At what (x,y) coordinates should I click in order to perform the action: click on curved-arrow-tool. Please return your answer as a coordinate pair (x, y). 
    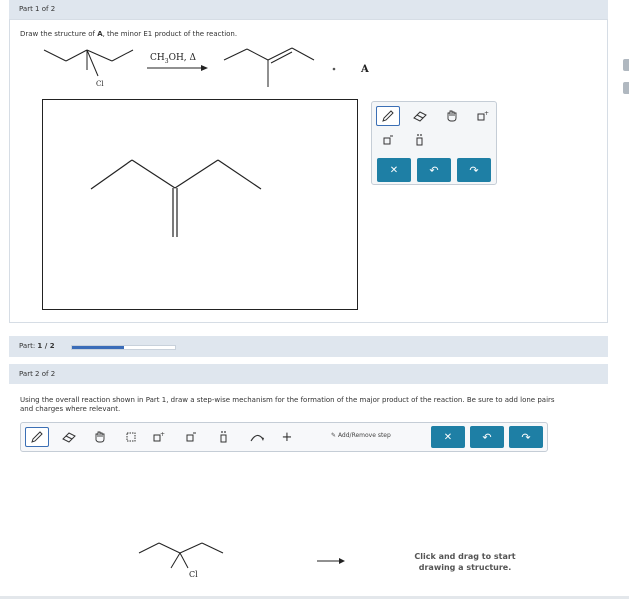
    Looking at the image, I should click on (257, 437).